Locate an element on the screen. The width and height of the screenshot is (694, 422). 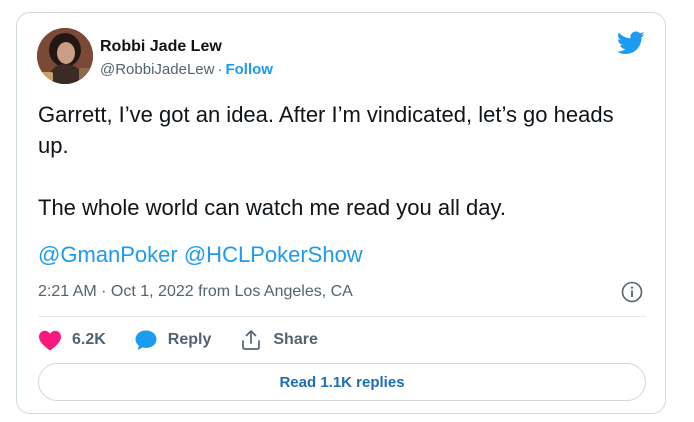
like-count: 6.2K is located at coordinates (89, 339).